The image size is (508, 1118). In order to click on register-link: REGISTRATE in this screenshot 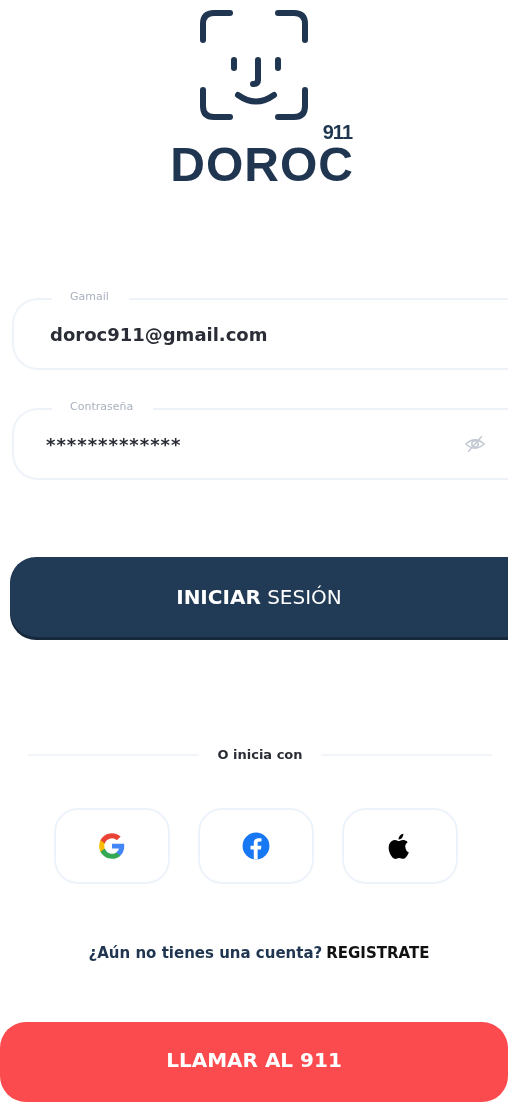, I will do `click(378, 953)`.